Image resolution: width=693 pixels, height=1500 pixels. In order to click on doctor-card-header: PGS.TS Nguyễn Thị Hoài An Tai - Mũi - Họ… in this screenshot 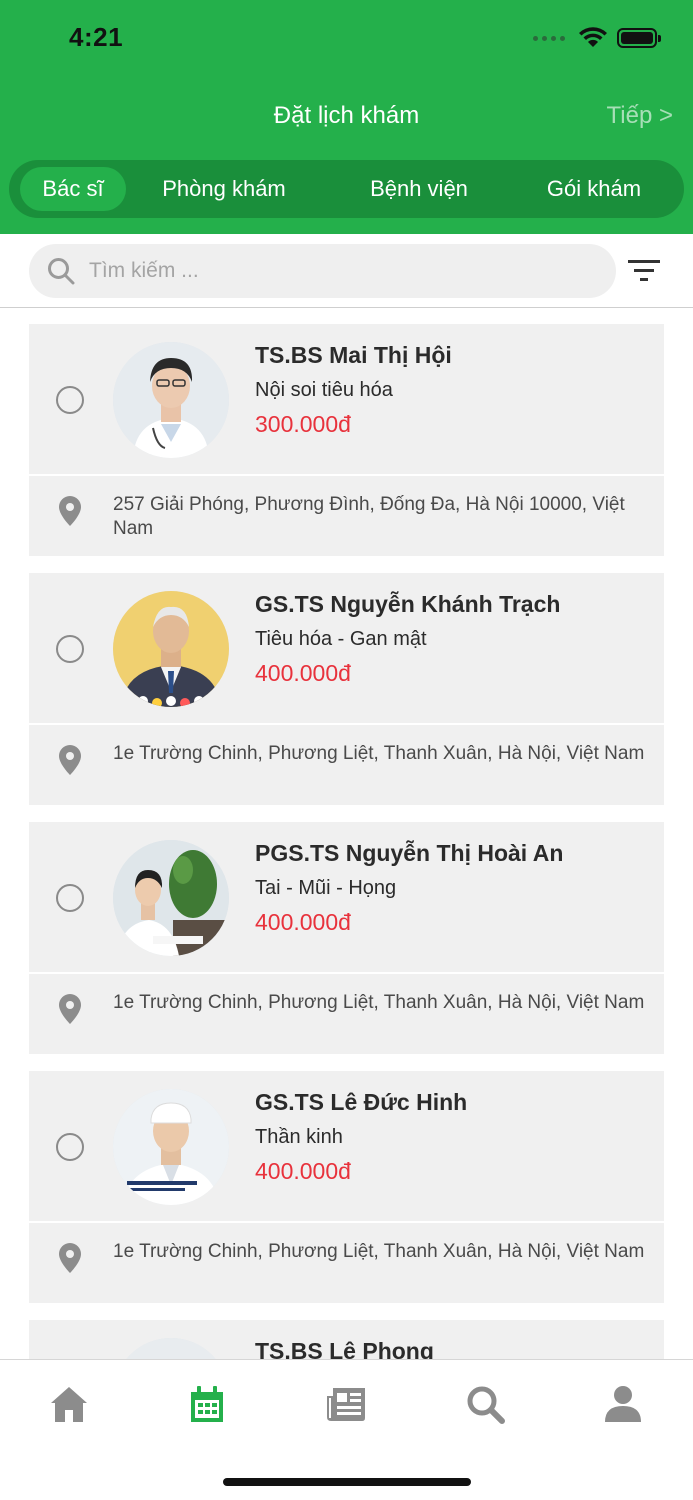, I will do `click(346, 897)`.